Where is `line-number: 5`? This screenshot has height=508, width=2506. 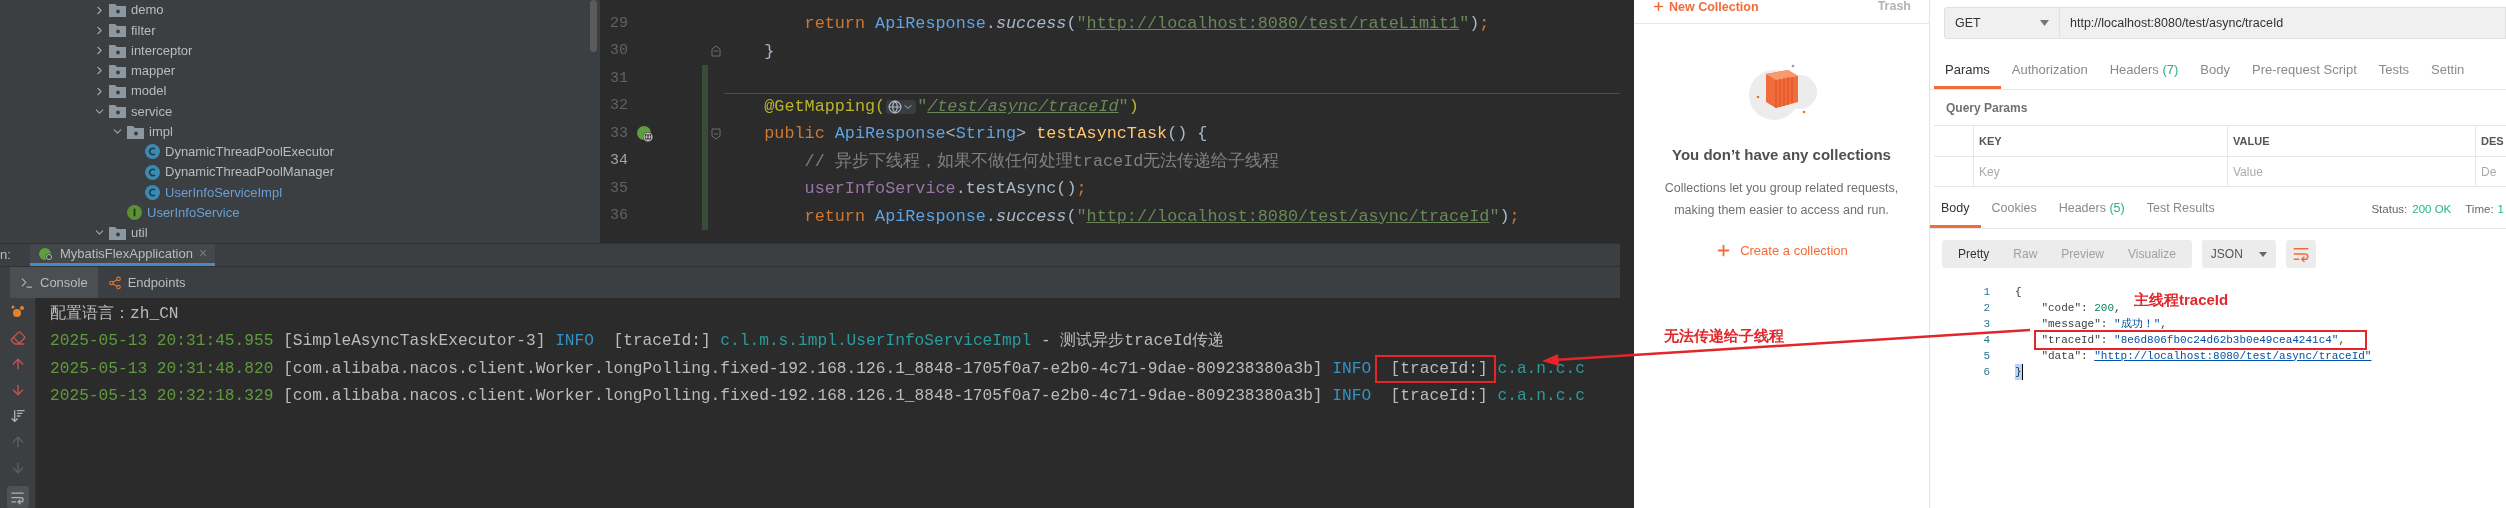 line-number: 5 is located at coordinates (1986, 356).